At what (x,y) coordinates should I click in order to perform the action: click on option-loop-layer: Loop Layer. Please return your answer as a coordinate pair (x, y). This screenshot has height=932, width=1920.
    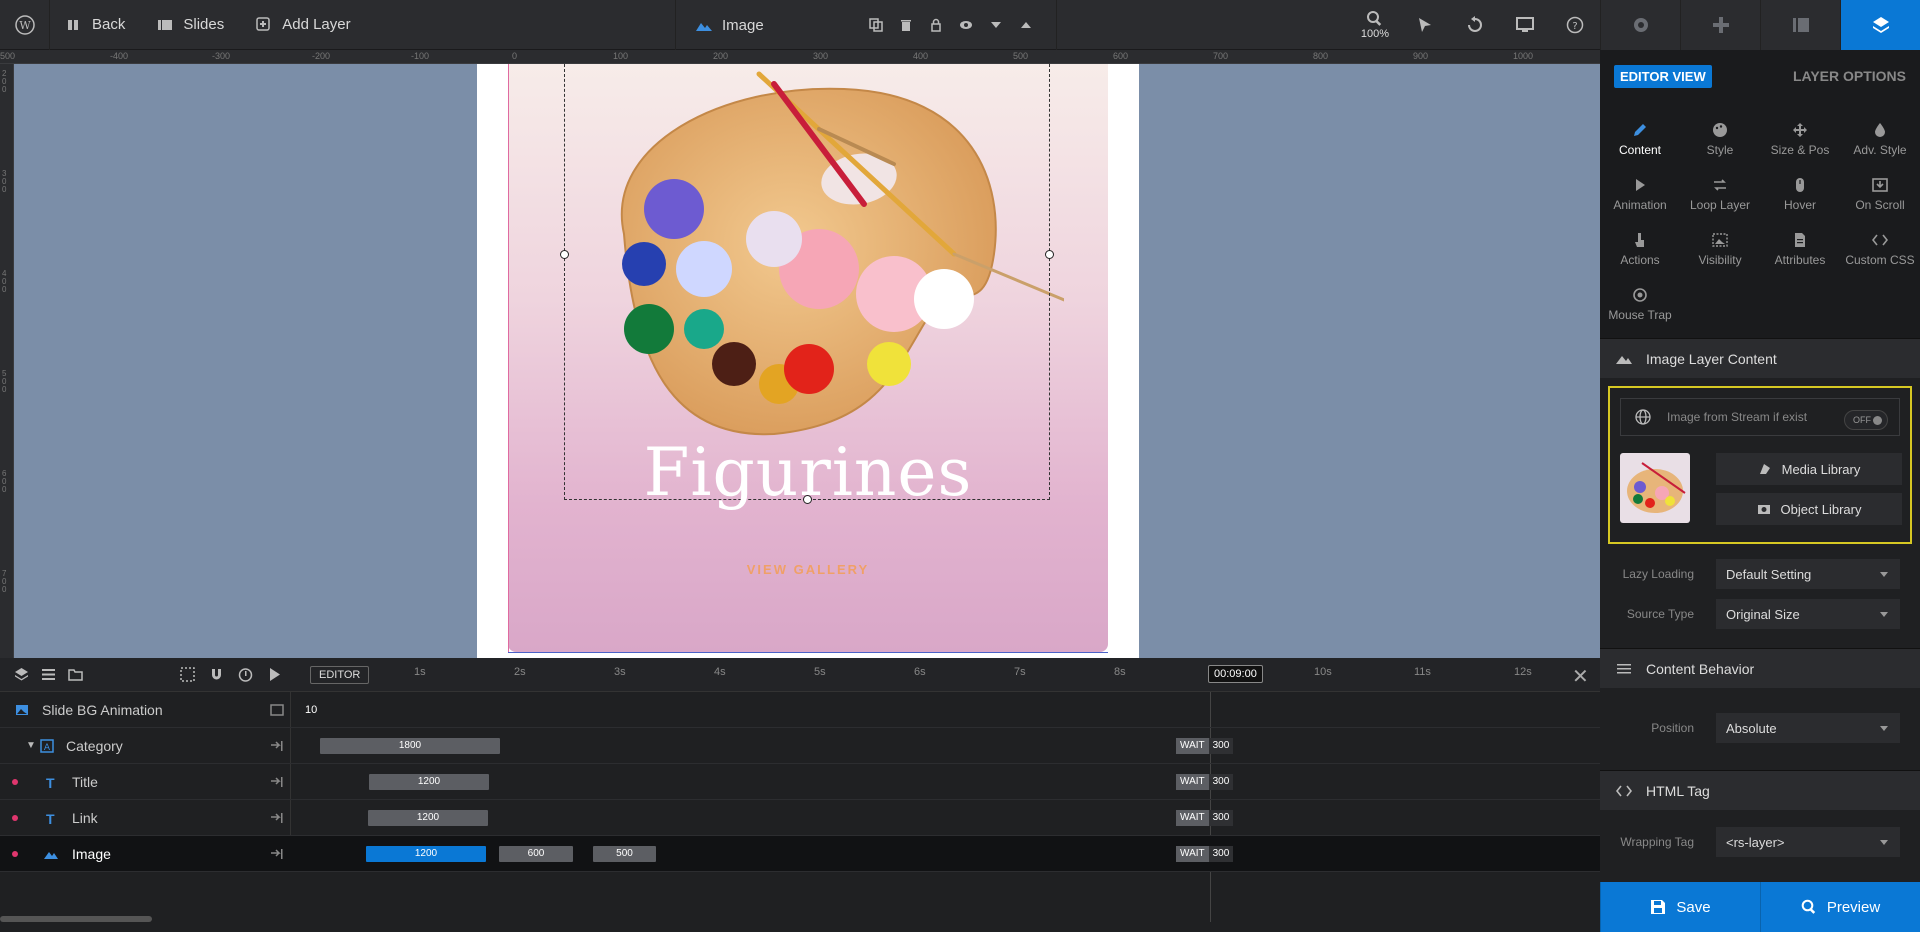
    Looking at the image, I should click on (1720, 194).